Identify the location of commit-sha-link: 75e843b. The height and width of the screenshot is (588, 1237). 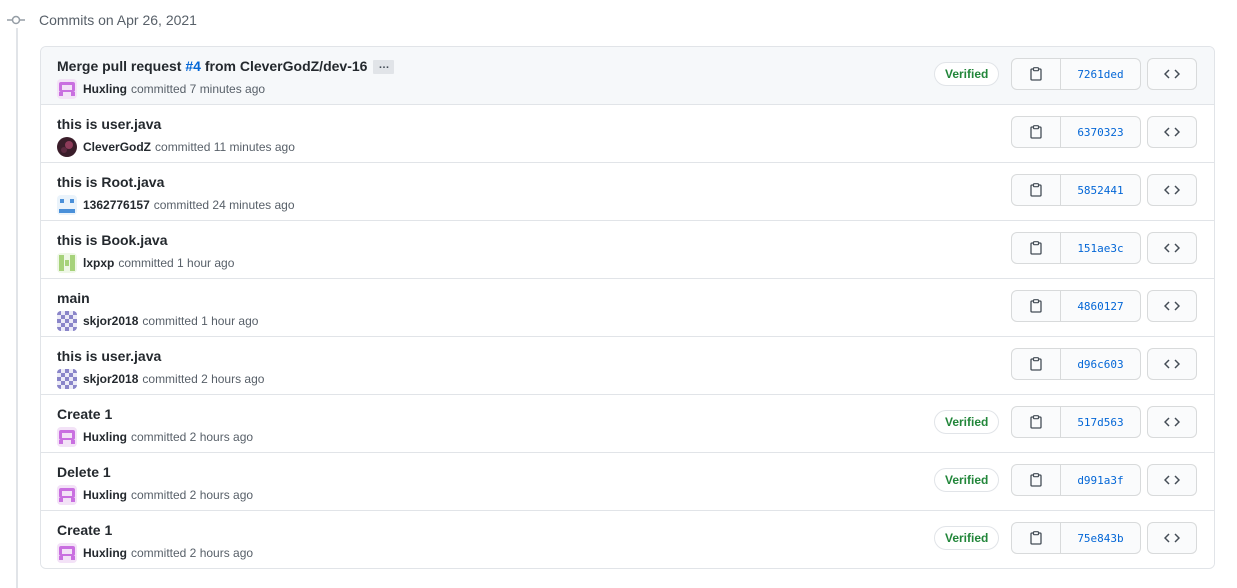
(1100, 538).